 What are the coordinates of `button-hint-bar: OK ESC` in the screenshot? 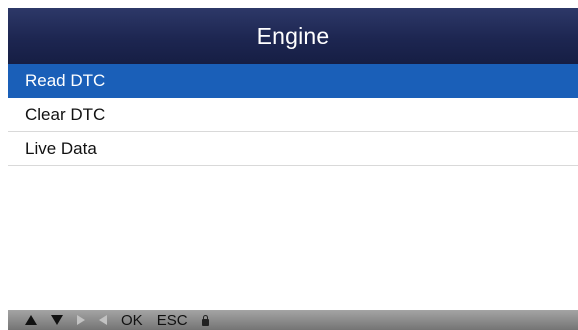 It's located at (293, 320).